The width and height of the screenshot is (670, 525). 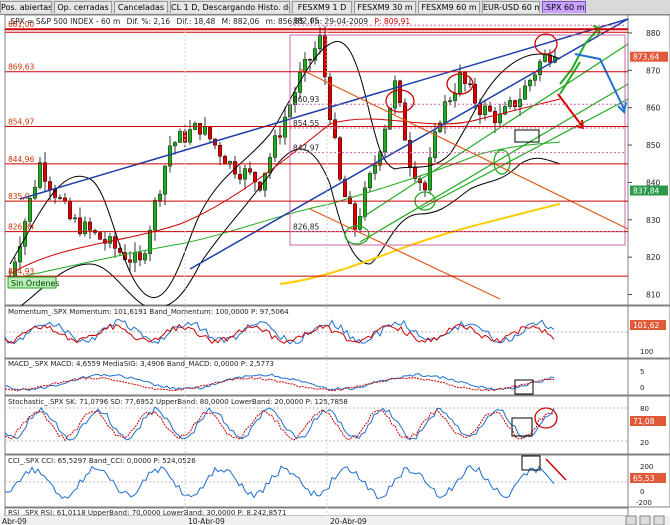 What do you see at coordinates (645, 520) in the screenshot?
I see `scroll-buttons` at bounding box center [645, 520].